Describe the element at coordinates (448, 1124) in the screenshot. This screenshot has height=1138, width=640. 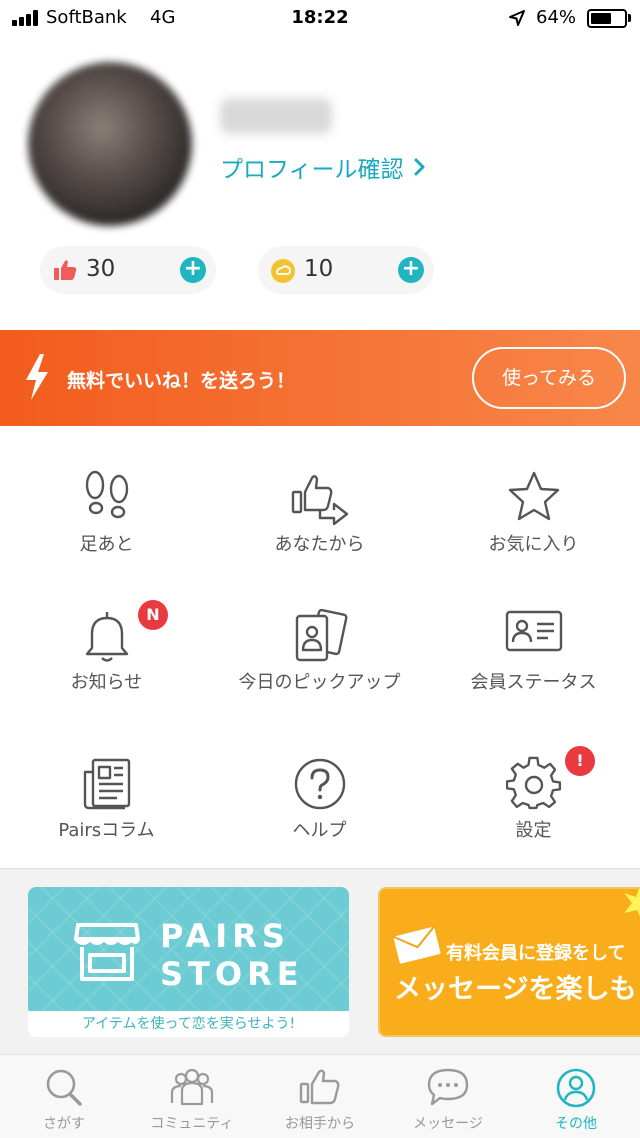
I see `tab-messages-label: メッセージ` at that location.